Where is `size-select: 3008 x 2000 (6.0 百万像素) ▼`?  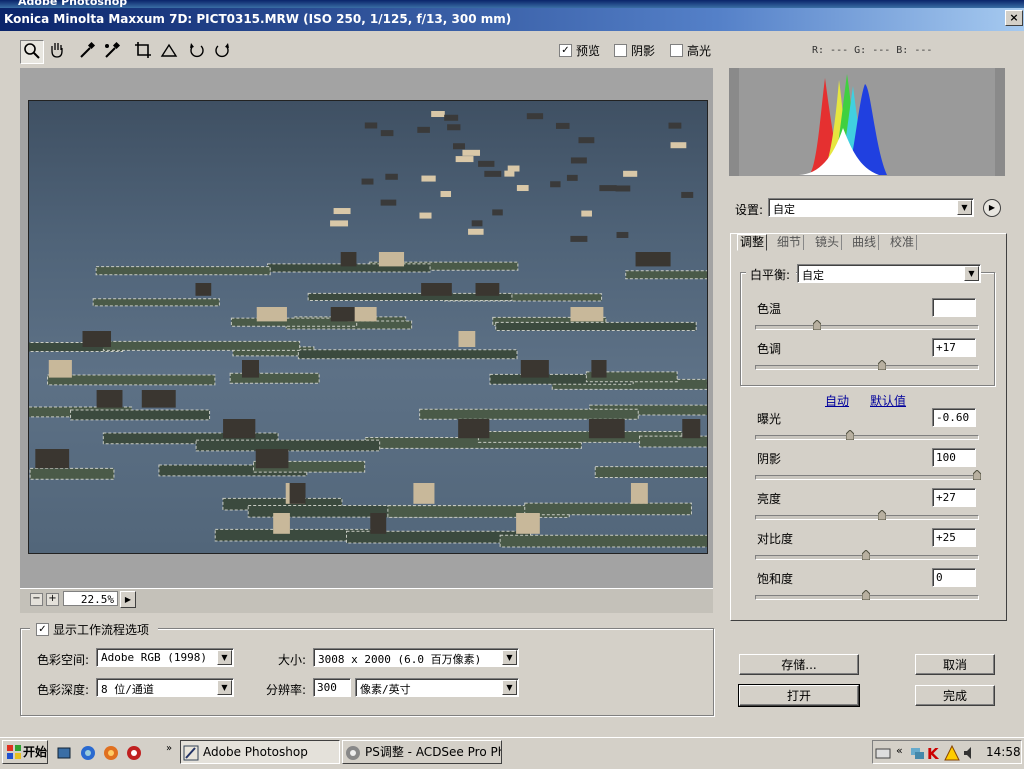 size-select: 3008 x 2000 (6.0 百万像素) ▼ is located at coordinates (416, 657).